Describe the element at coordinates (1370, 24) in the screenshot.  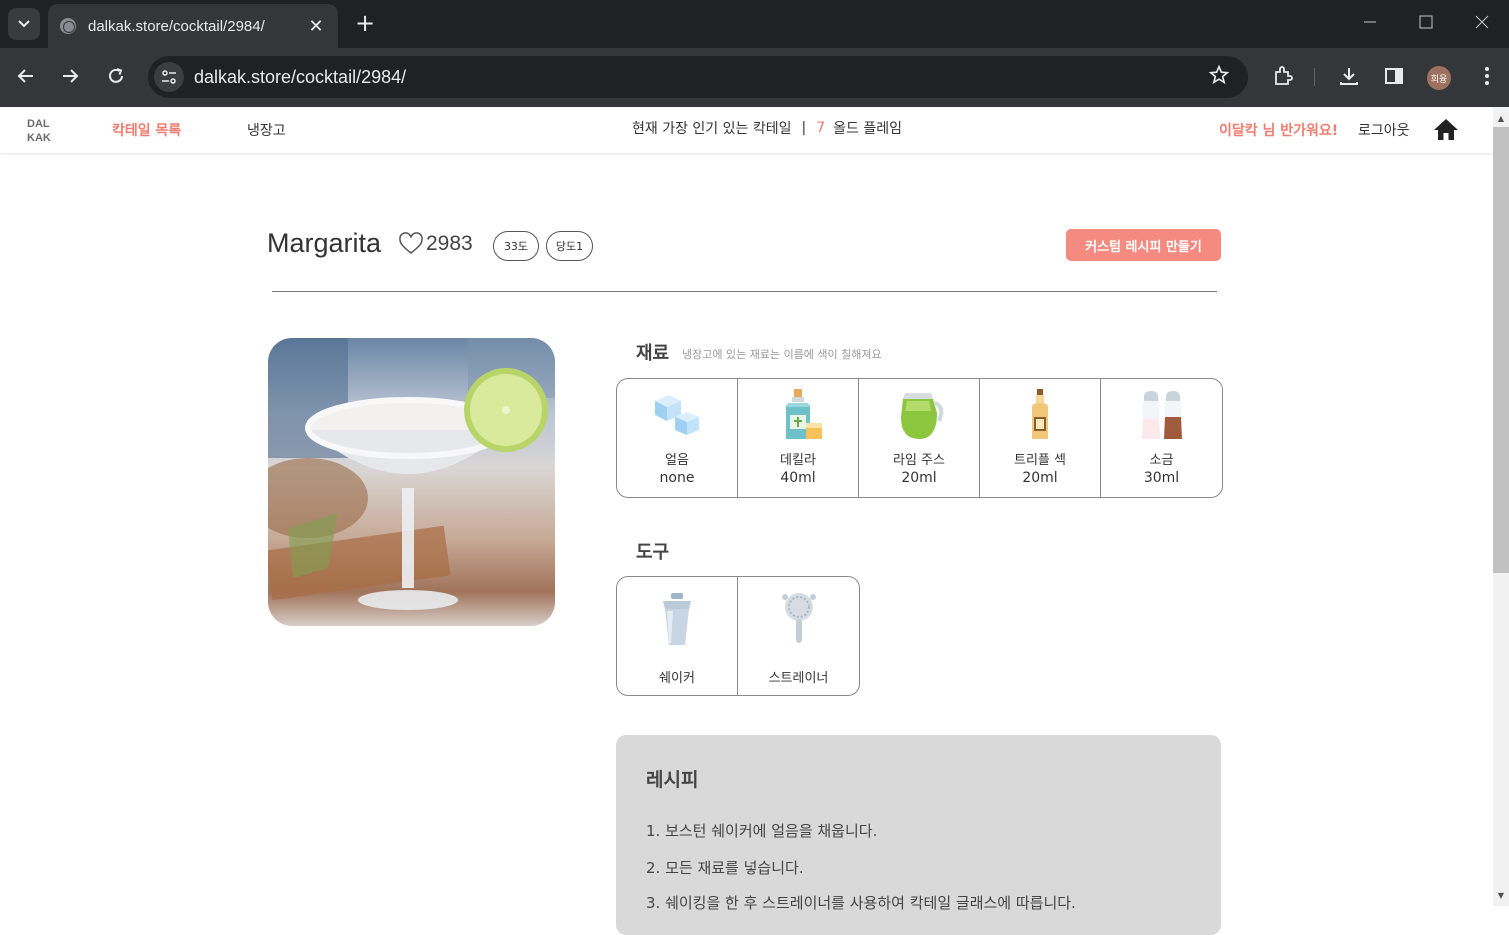
I see `minimize-icon` at that location.